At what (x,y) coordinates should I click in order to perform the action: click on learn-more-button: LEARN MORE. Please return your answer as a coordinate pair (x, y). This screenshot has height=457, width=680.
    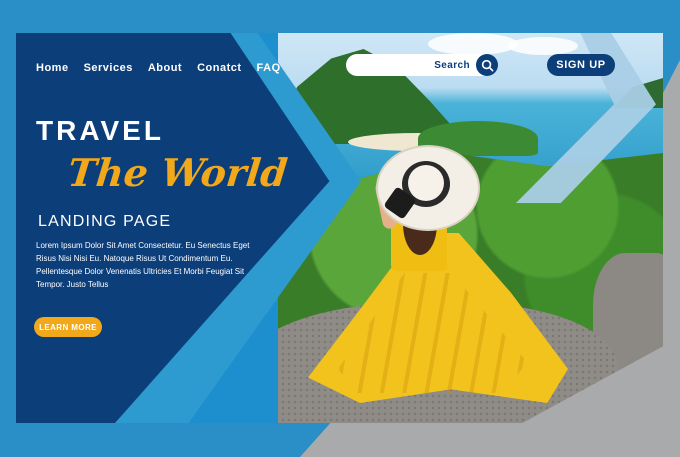
    Looking at the image, I should click on (68, 327).